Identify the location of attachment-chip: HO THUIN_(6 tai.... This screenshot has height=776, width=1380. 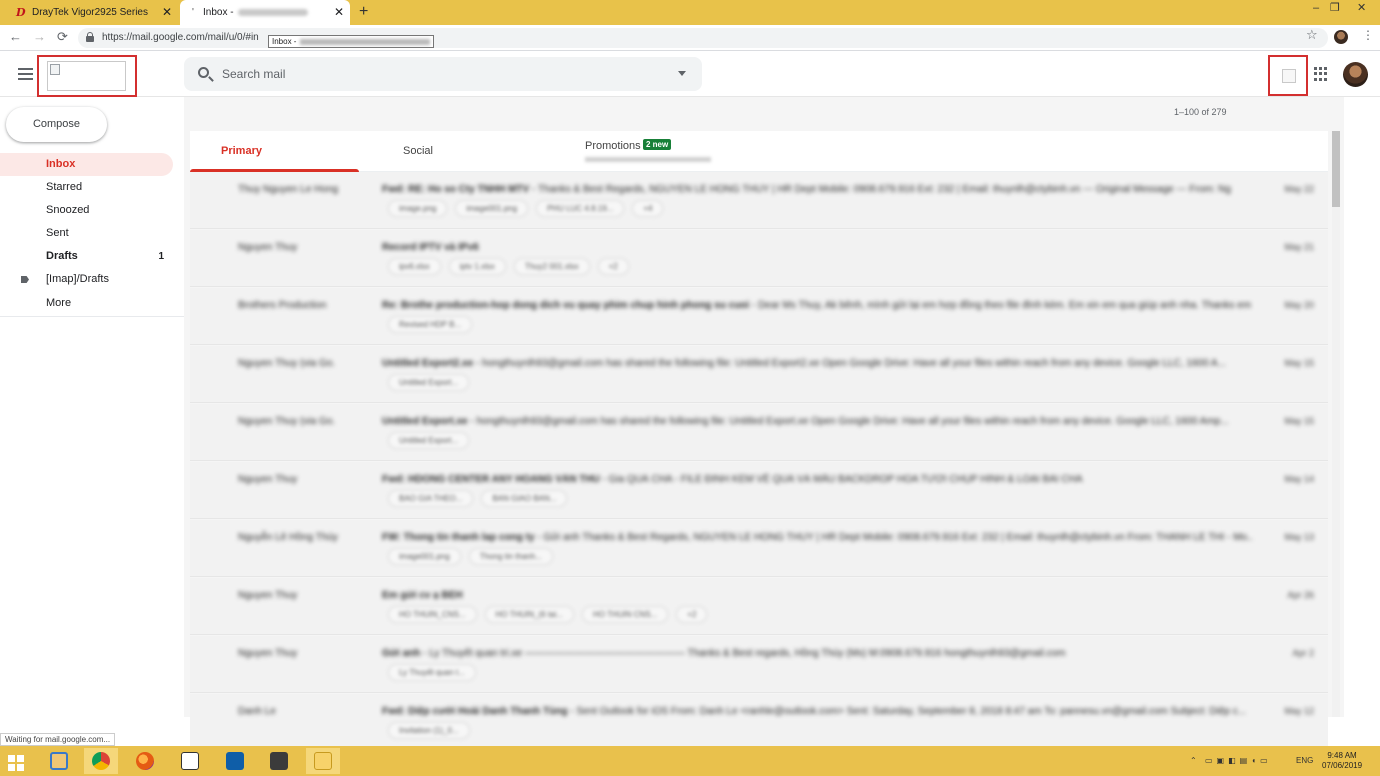
(529, 614).